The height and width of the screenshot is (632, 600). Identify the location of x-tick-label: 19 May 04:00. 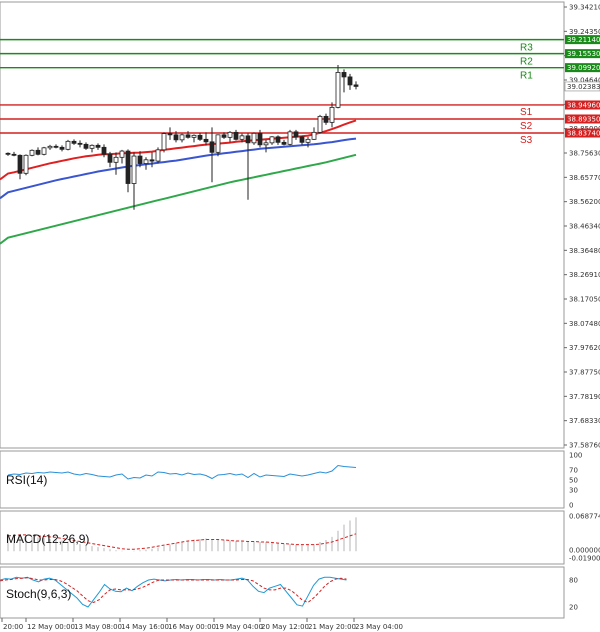
(239, 627).